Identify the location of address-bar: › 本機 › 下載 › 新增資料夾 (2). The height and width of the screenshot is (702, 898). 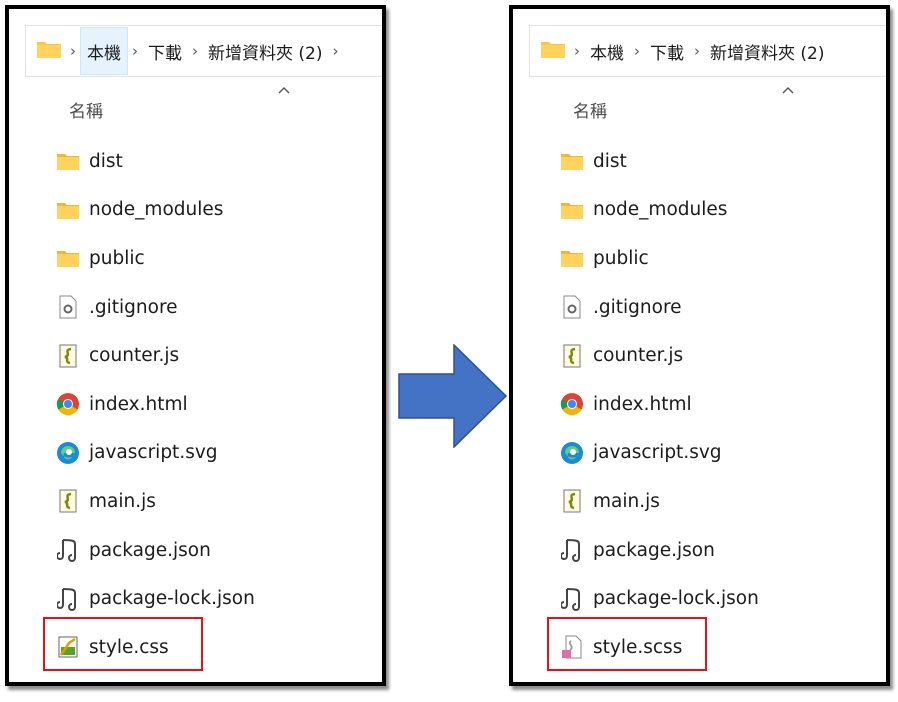
(707, 51).